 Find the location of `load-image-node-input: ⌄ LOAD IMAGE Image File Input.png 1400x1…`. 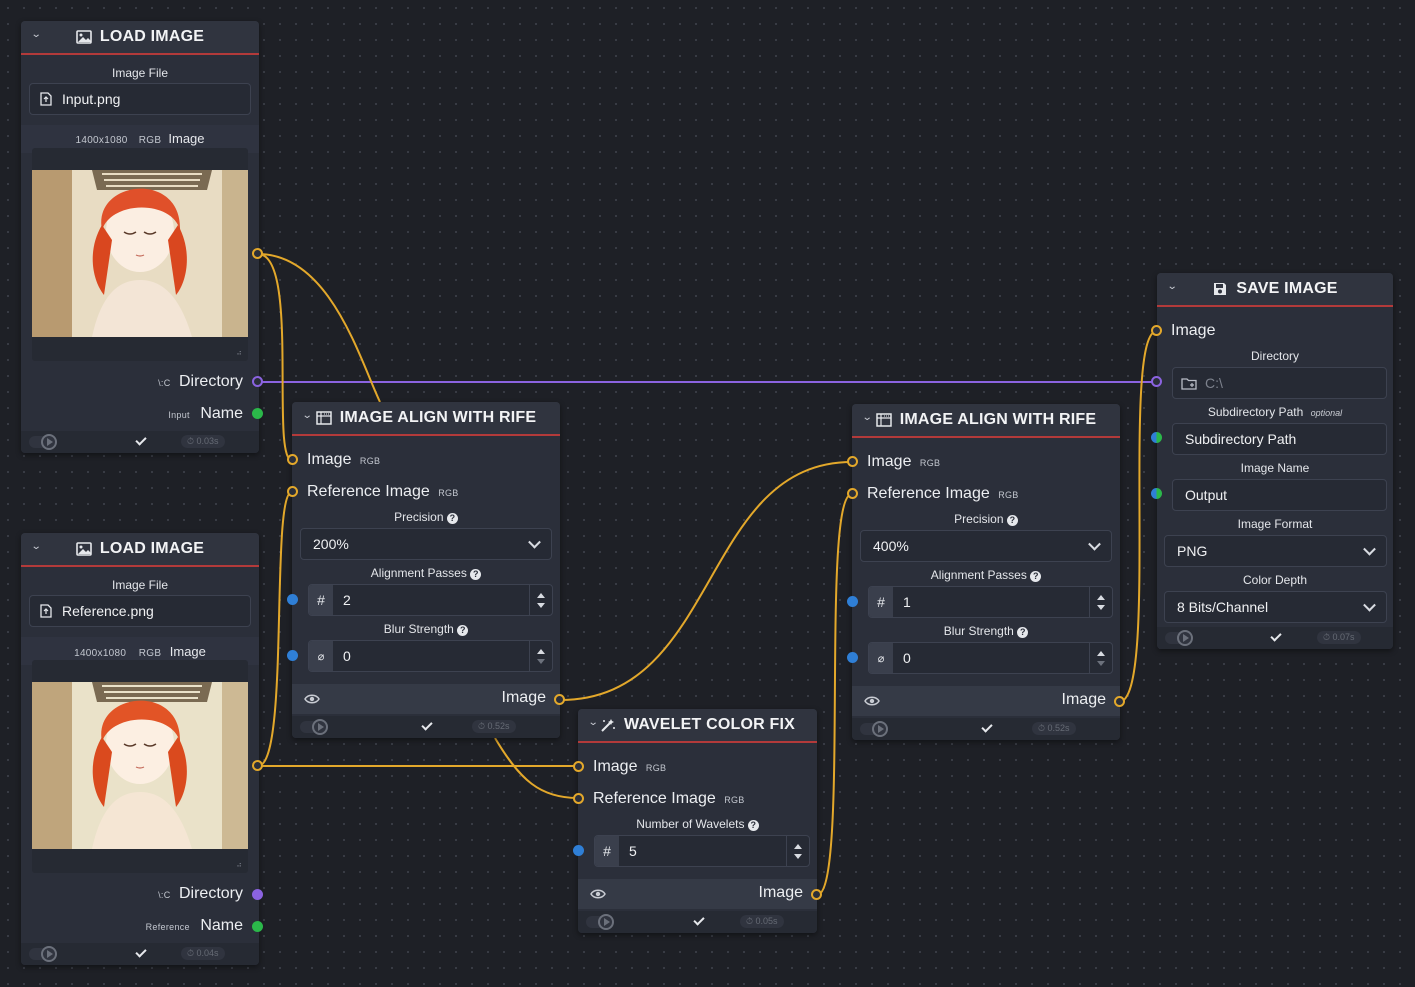

load-image-node-input: ⌄ LOAD IMAGE Image File Input.png 1400x1… is located at coordinates (140, 237).